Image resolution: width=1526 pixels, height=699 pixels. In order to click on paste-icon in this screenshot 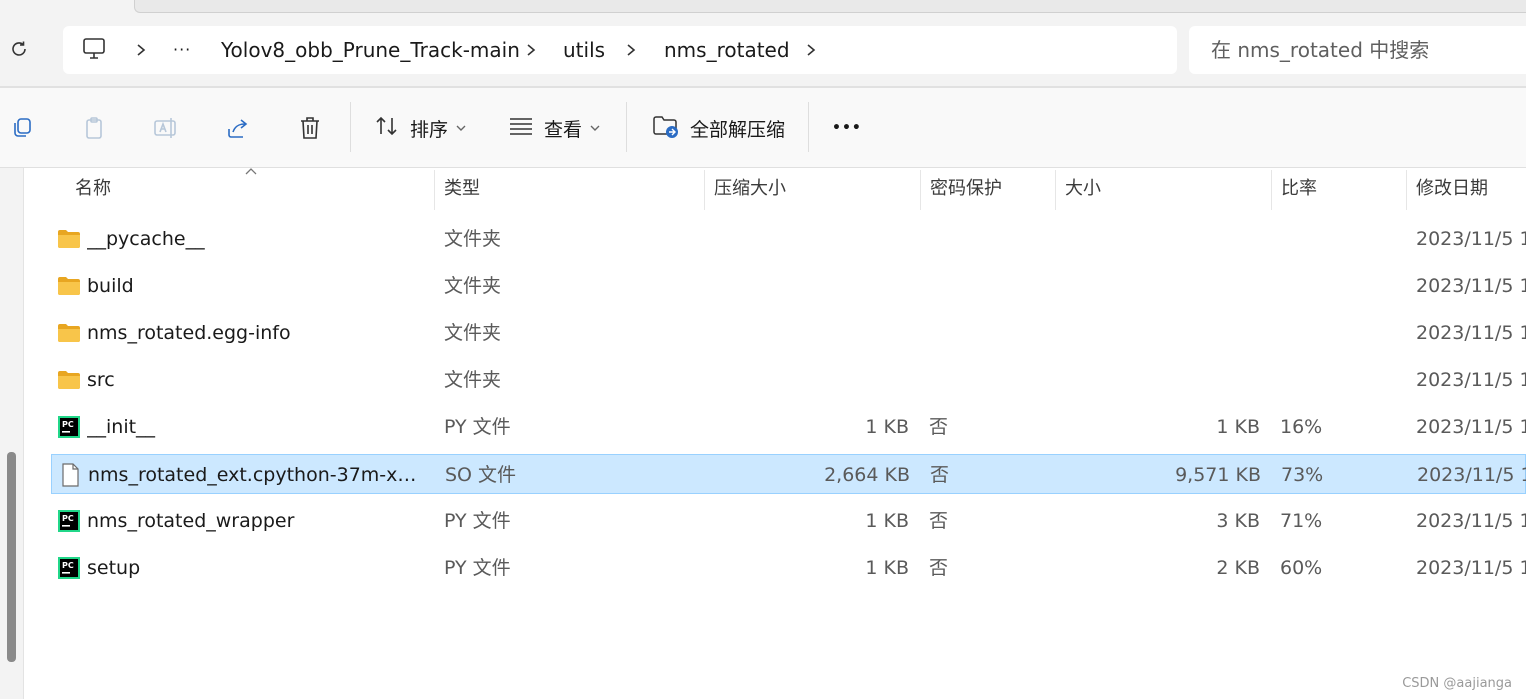, I will do `click(94, 128)`.